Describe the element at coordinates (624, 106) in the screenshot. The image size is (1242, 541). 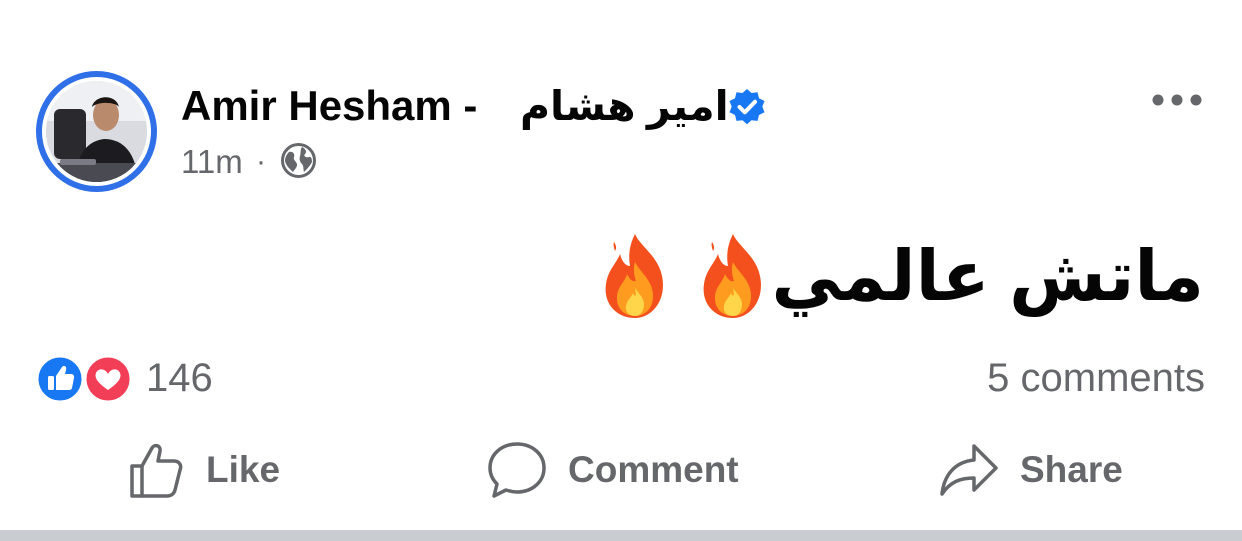
I see `author-name-arabic: امير هشام` at that location.